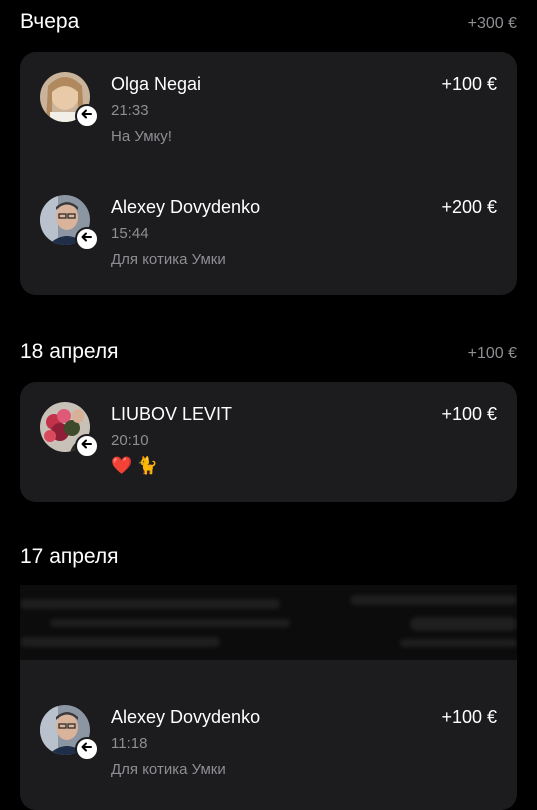 Image resolution: width=537 pixels, height=810 pixels. What do you see at coordinates (130, 233) in the screenshot?
I see `transaction-time: 15:44` at bounding box center [130, 233].